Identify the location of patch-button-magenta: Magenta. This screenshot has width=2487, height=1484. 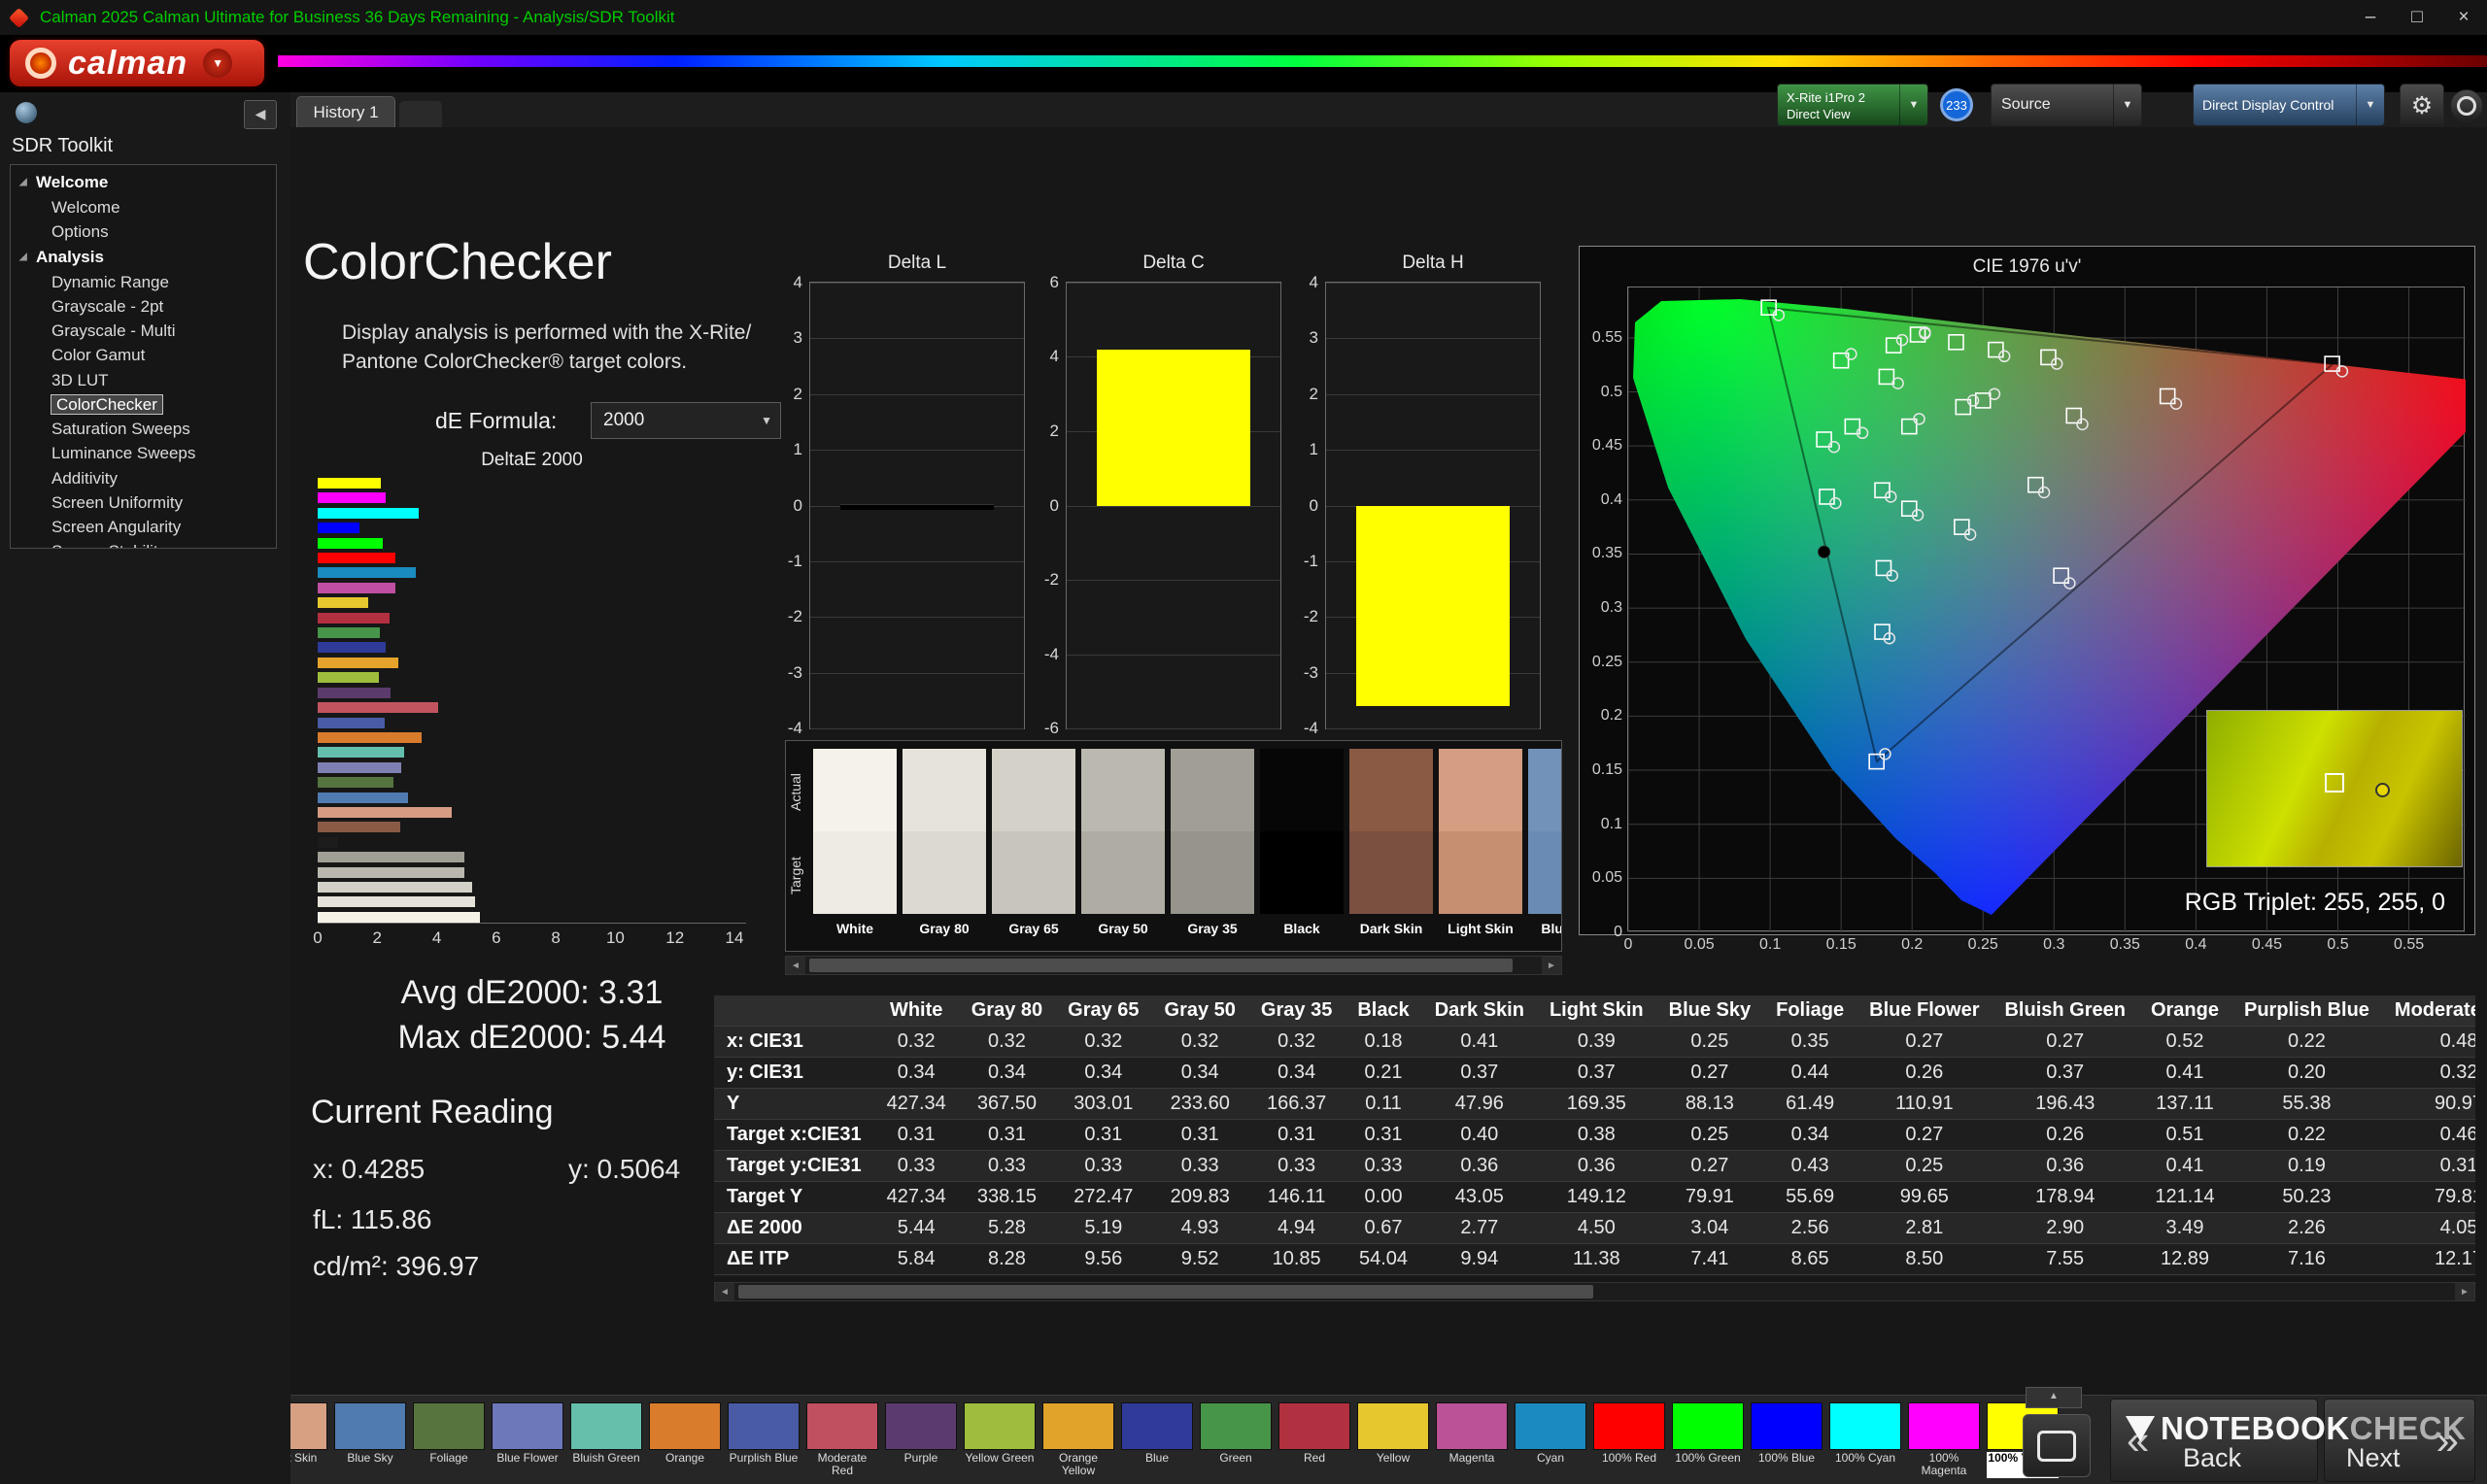
(1472, 1440).